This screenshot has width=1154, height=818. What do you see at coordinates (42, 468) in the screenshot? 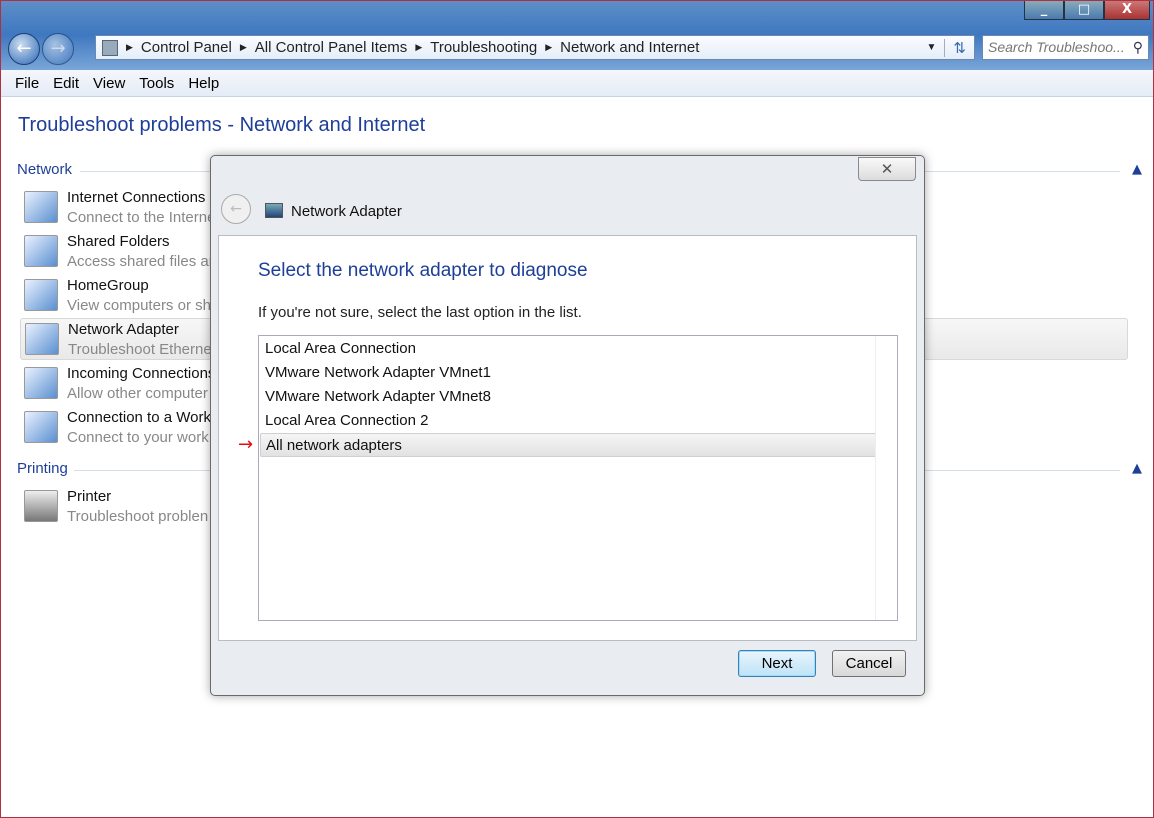
I see `group-printing: Printing` at bounding box center [42, 468].